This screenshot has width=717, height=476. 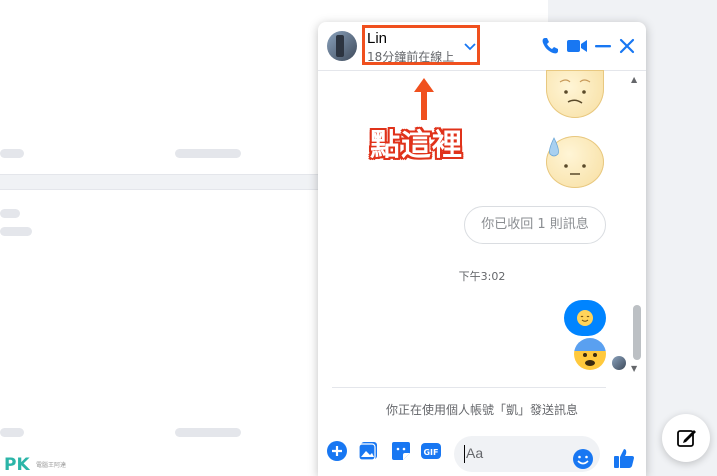 What do you see at coordinates (411, 57) in the screenshot?
I see `contact-status: 18分鐘前在線上` at bounding box center [411, 57].